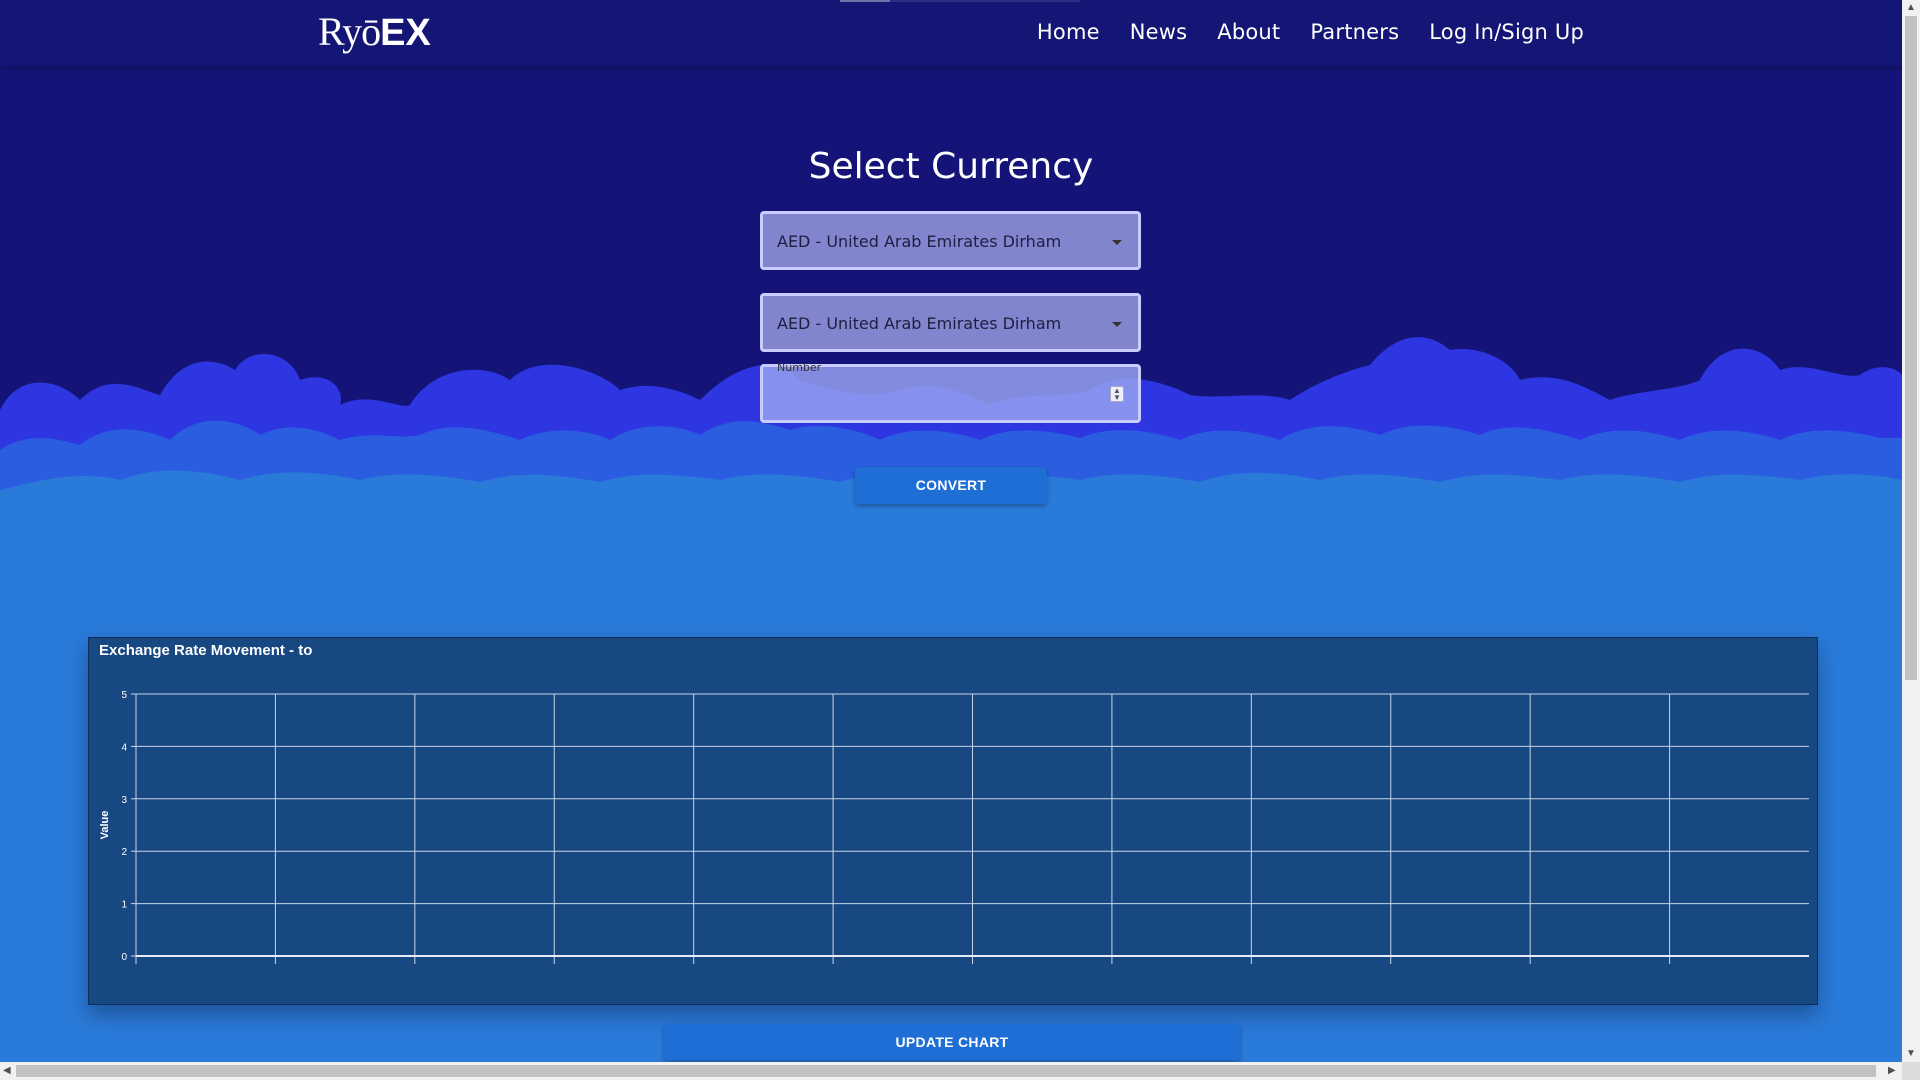  I want to click on scroll-right-arrow-icon: ▶, so click(1892, 1071).